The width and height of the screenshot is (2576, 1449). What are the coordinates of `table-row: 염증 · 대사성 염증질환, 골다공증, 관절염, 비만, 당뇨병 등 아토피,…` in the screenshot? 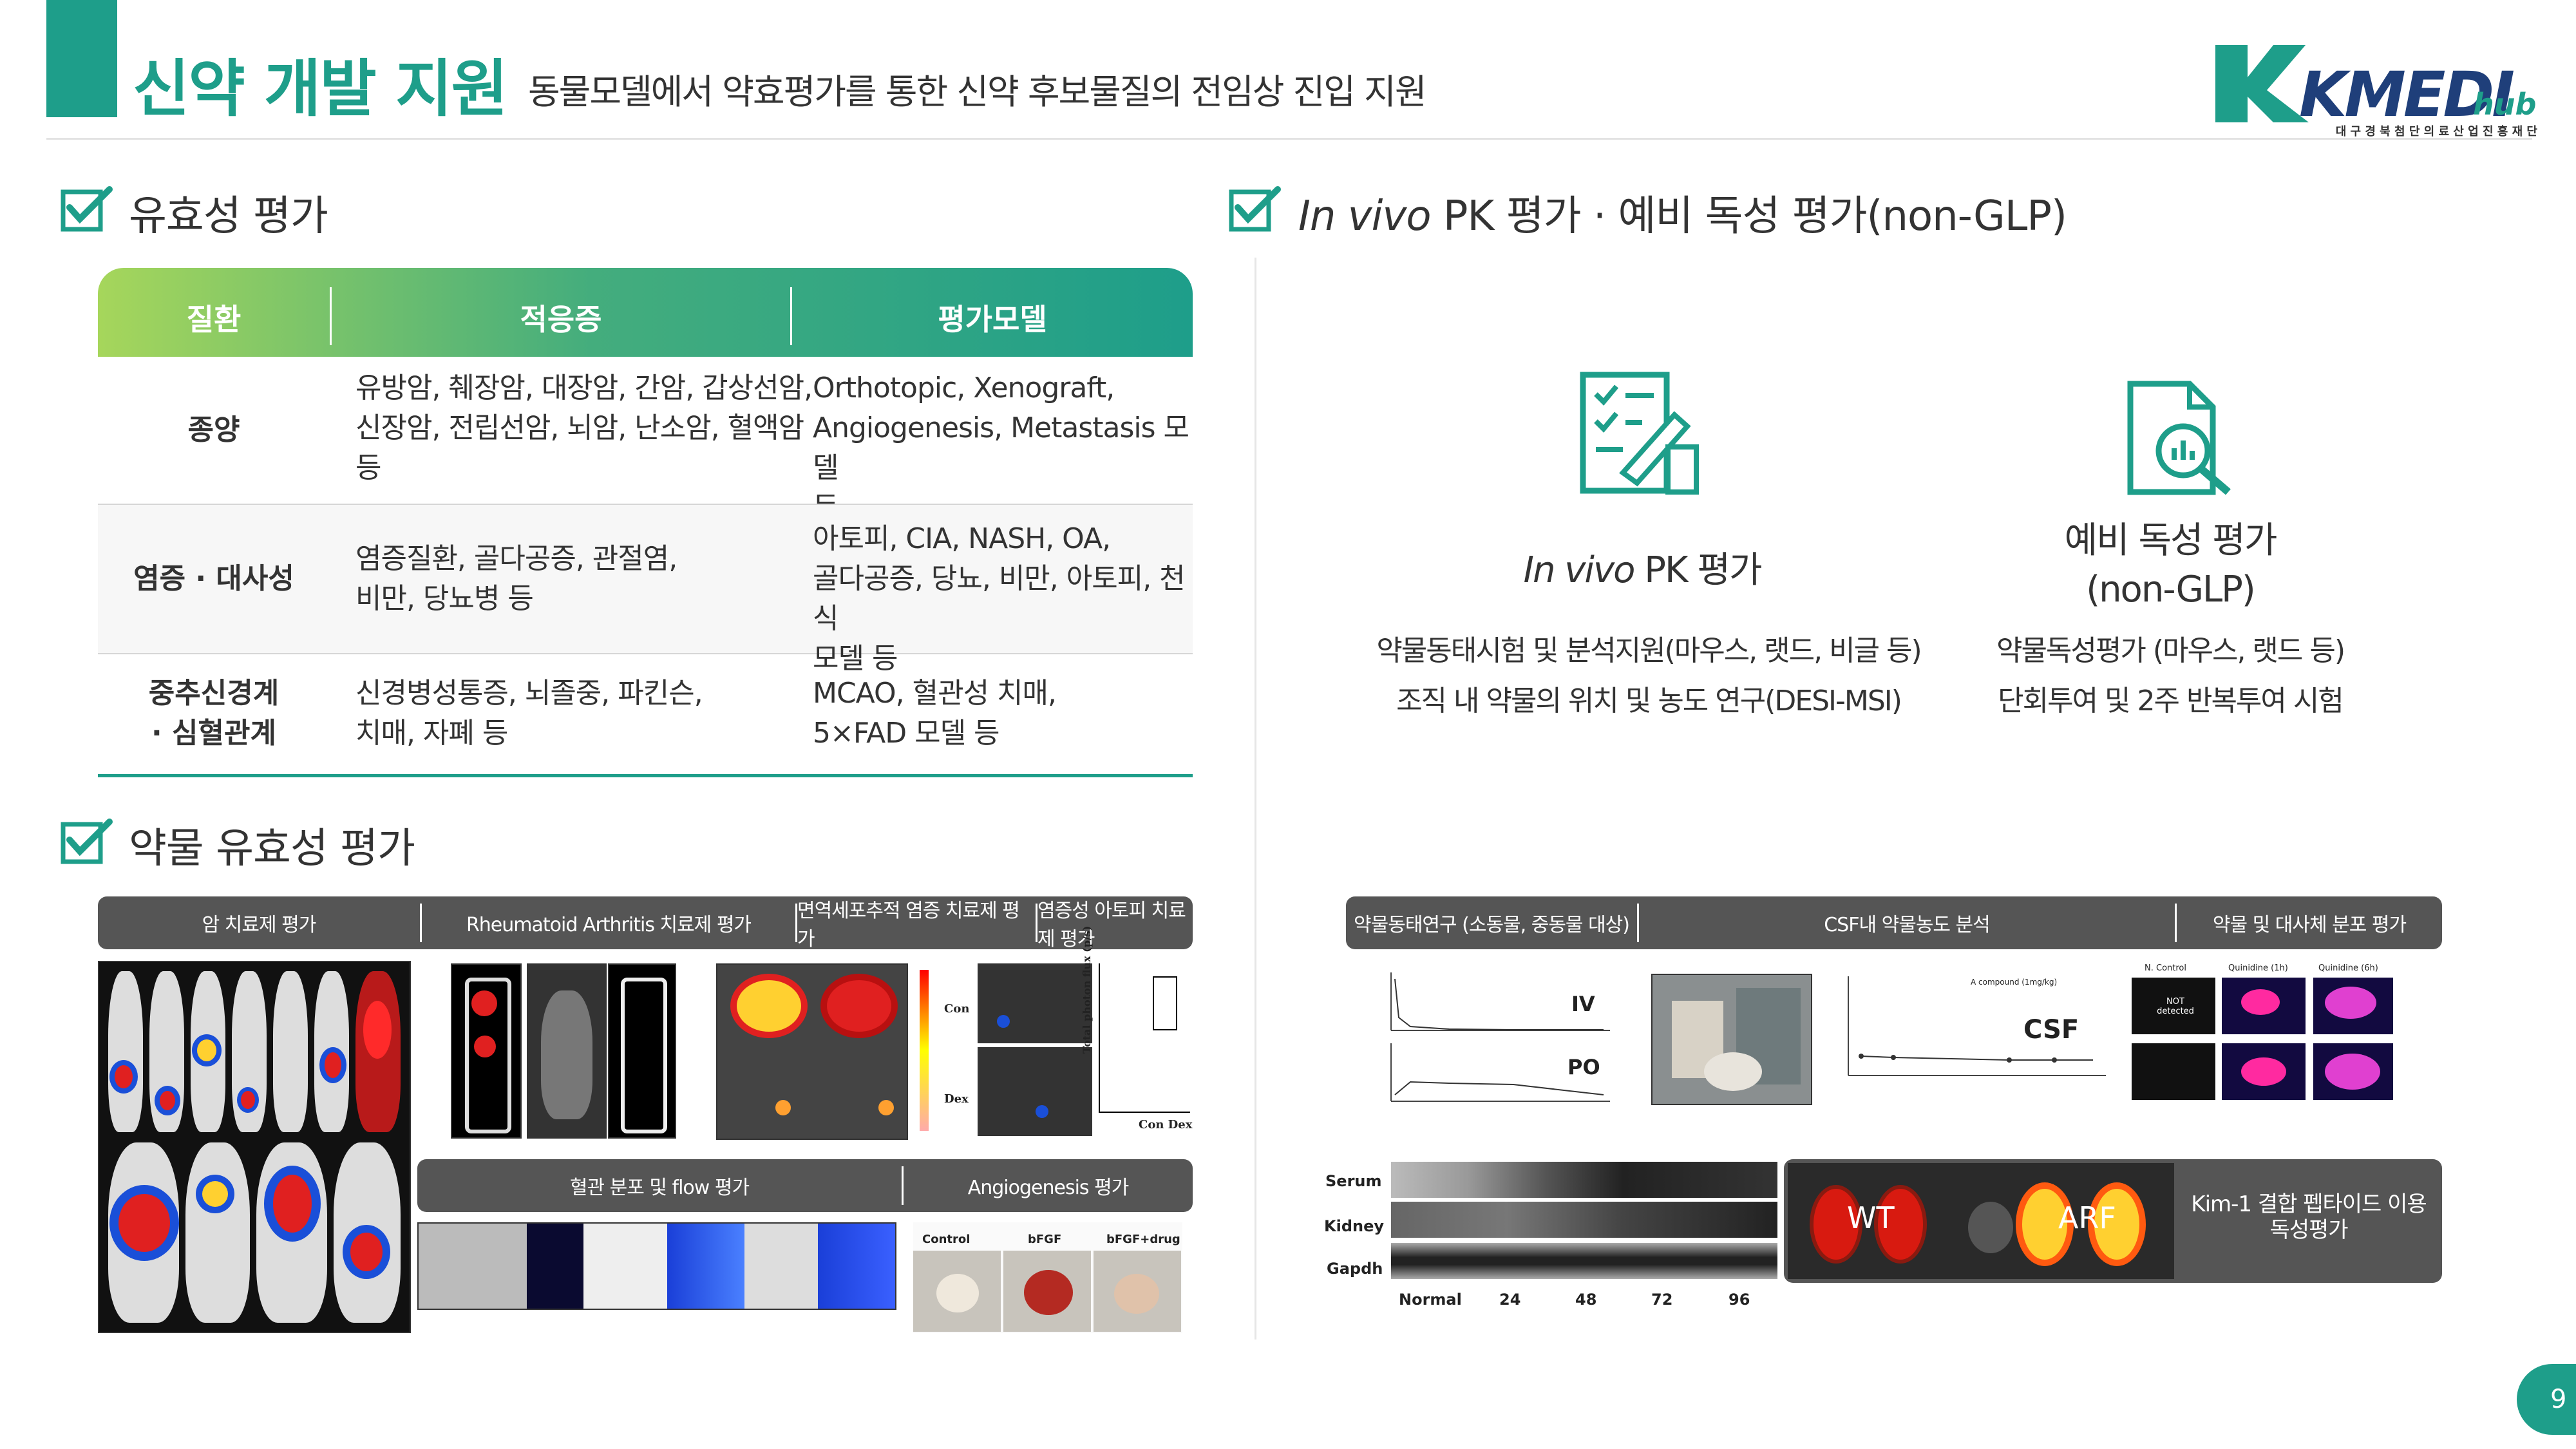 It's located at (645, 590).